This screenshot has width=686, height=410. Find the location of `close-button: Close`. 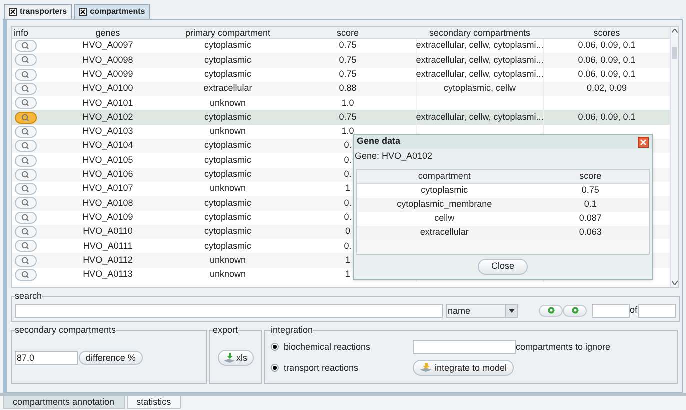

close-button: Close is located at coordinates (503, 267).